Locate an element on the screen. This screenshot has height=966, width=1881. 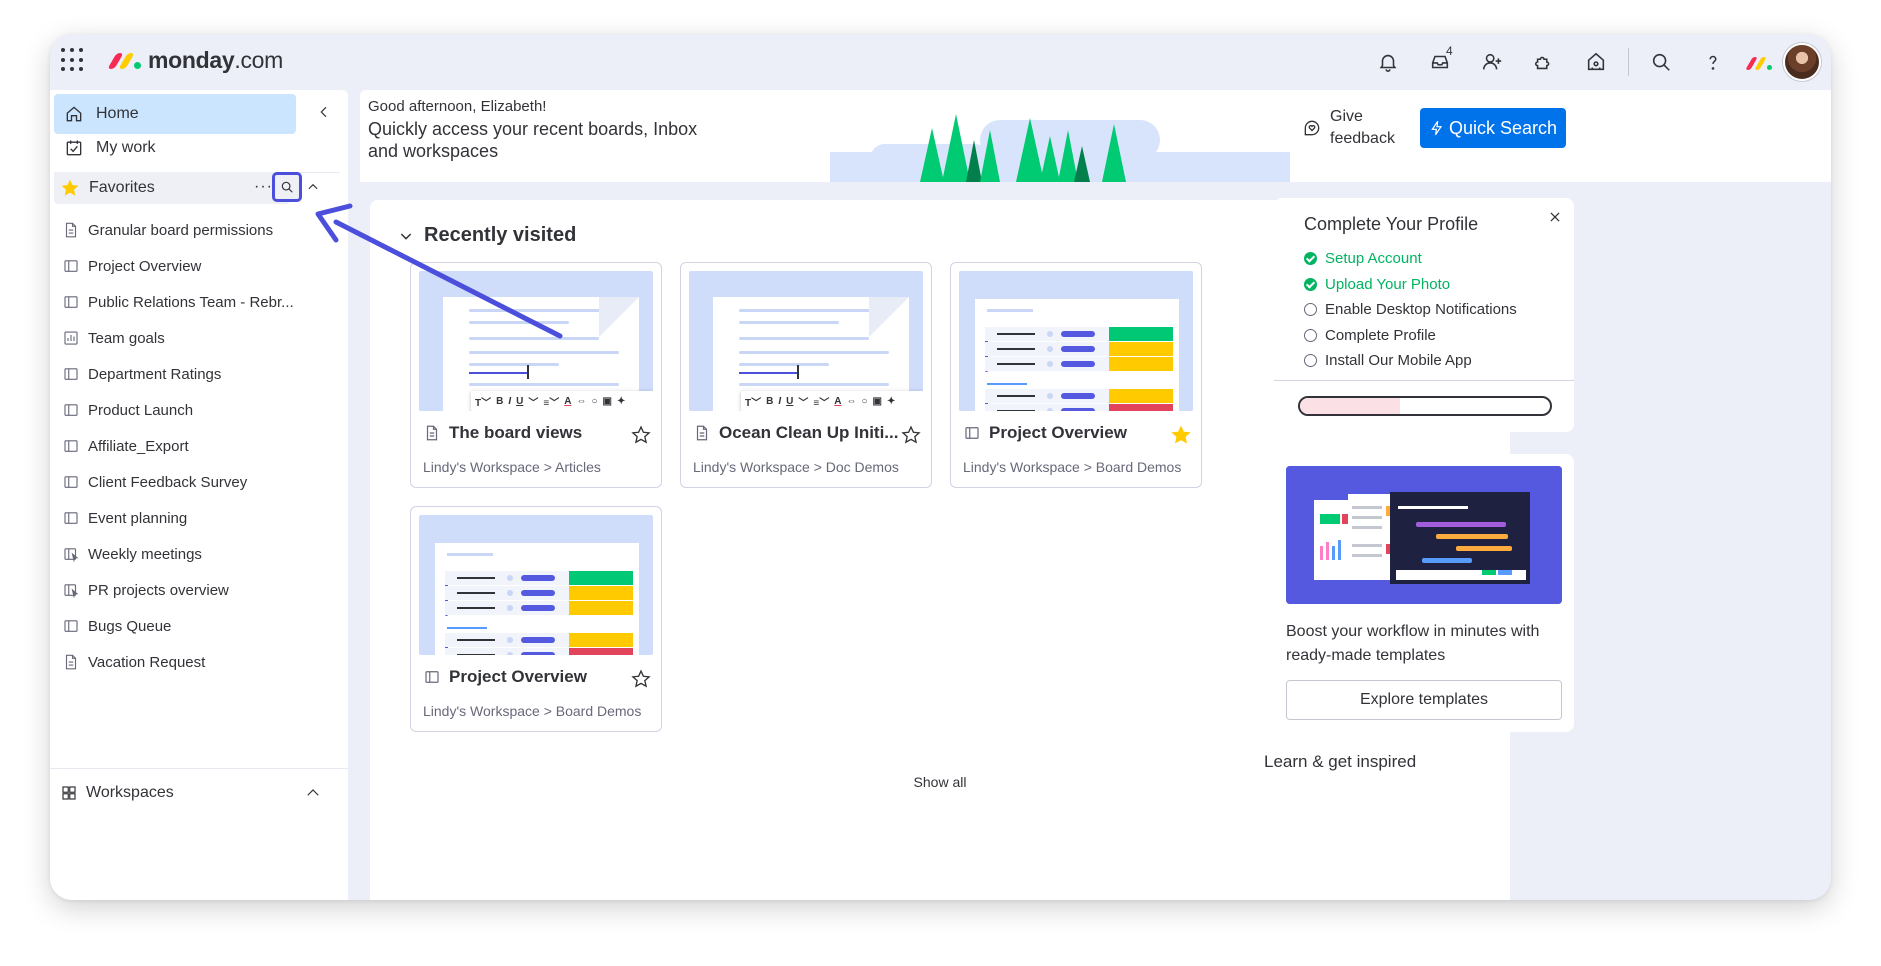
collapse-sidebar-button is located at coordinates (324, 112).